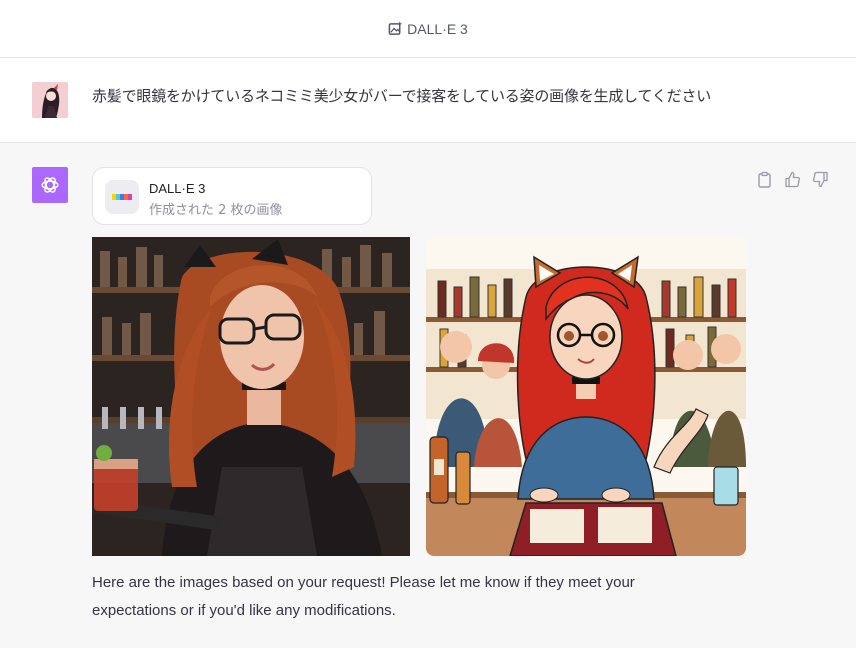 This screenshot has height=648, width=856. Describe the element at coordinates (177, 188) in the screenshot. I see `tool-card-title: DALL·E 3` at that location.